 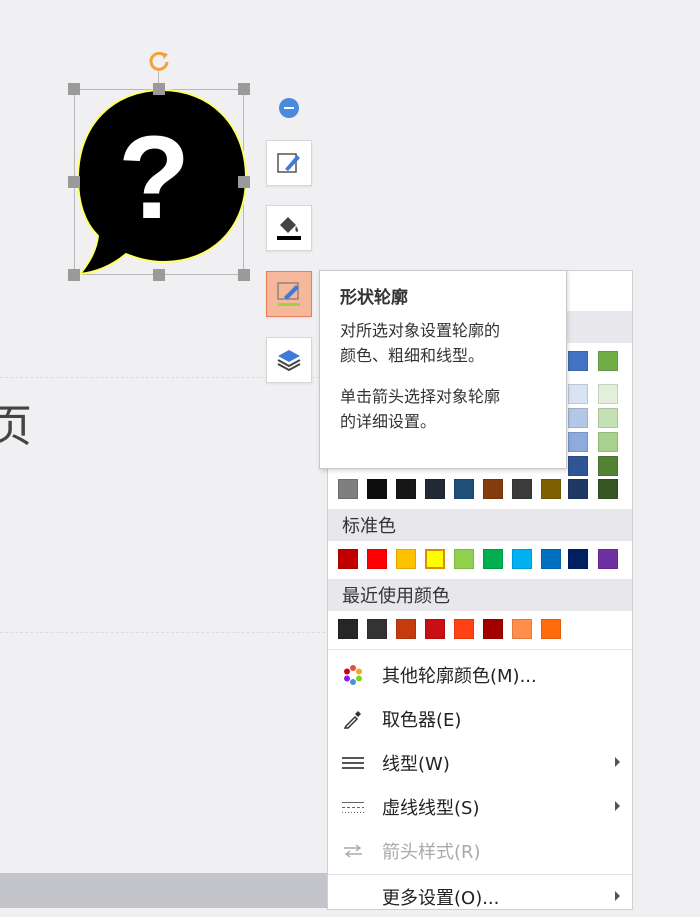 What do you see at coordinates (353, 807) in the screenshot?
I see `dash-line-icon` at bounding box center [353, 807].